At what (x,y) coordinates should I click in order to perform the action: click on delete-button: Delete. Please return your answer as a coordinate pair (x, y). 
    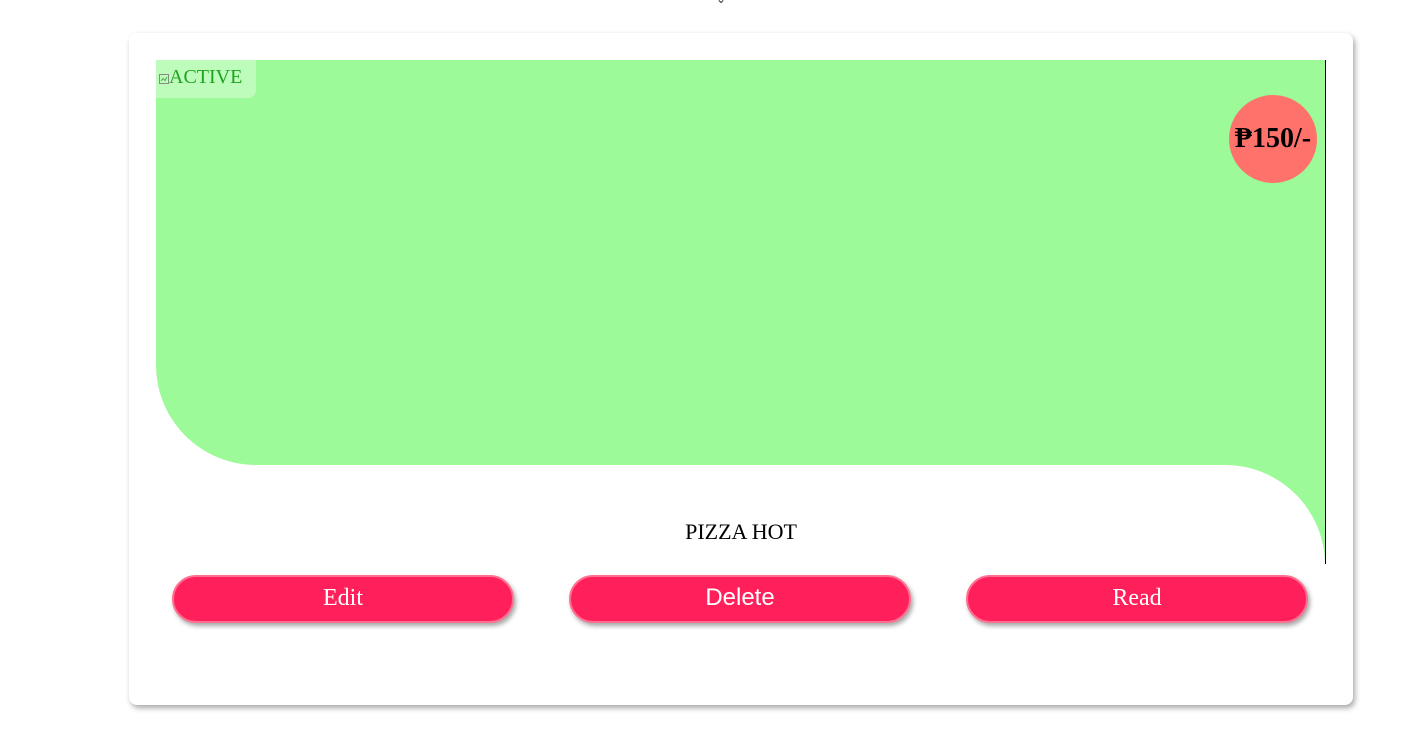
    Looking at the image, I should click on (740, 599).